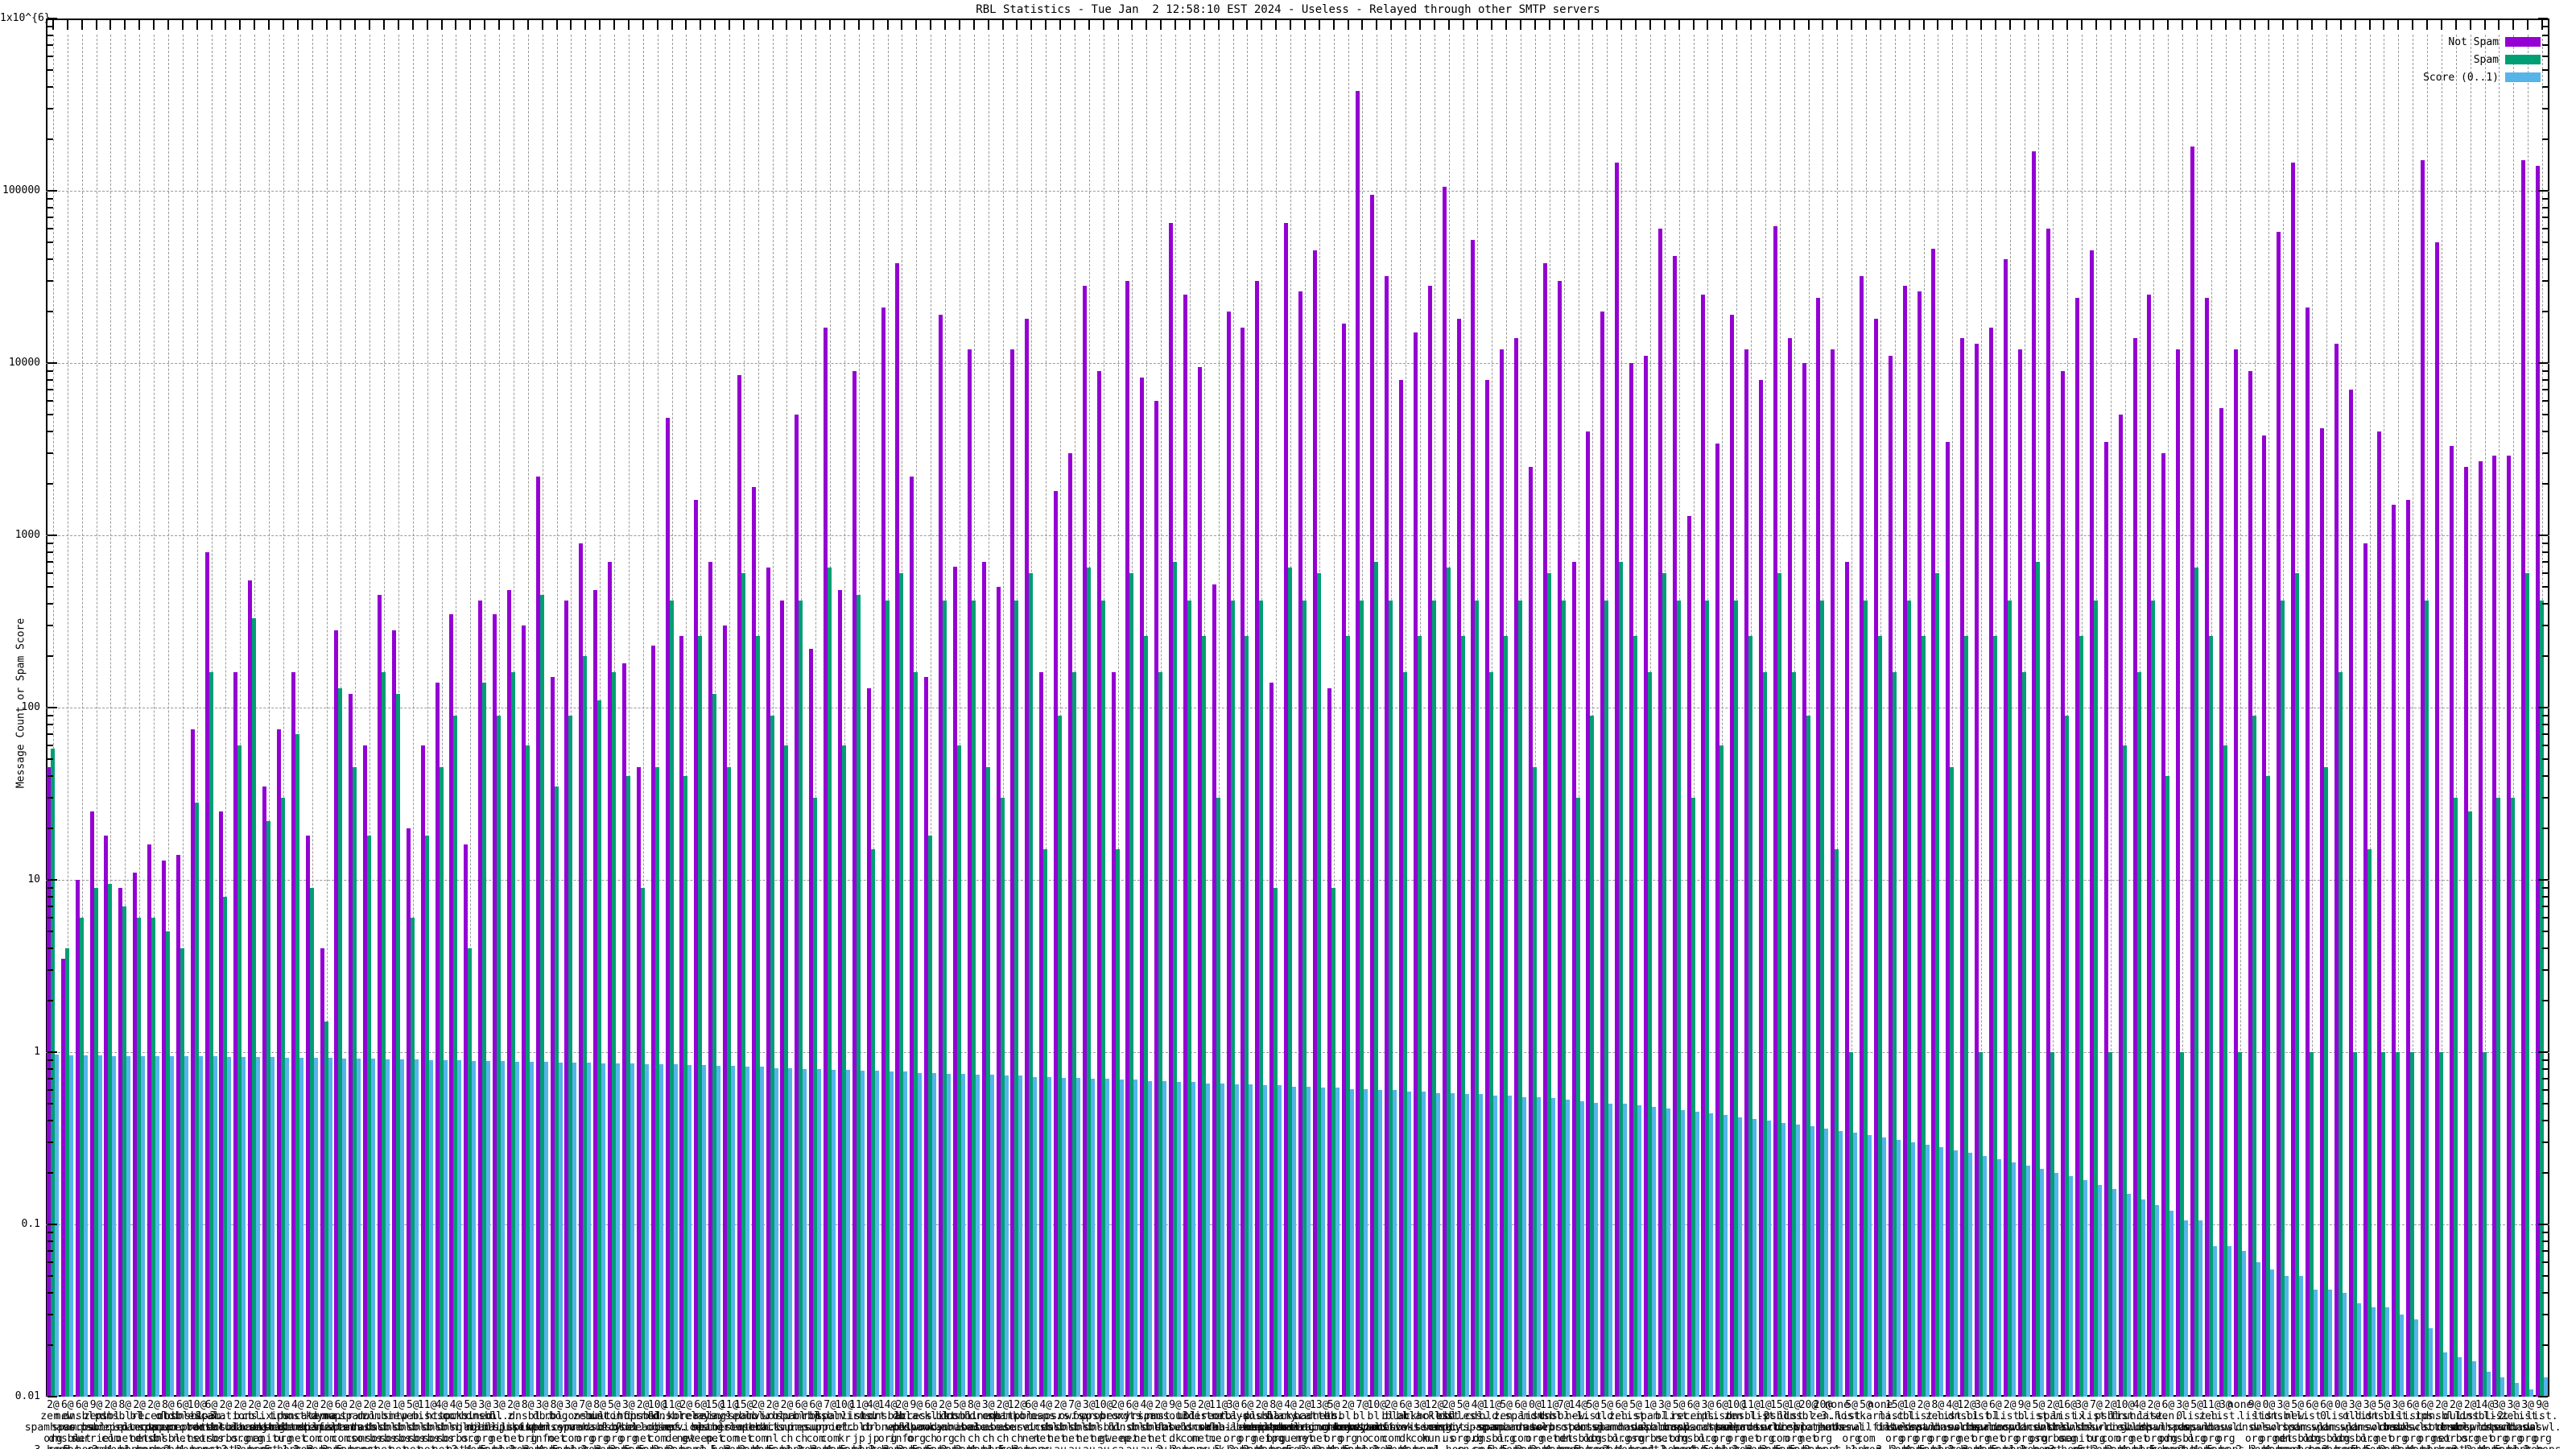 The image size is (2576, 1449). What do you see at coordinates (2542, 1424) in the screenshot?
I see `x-tick-label: 9@ list. dnswl. org 2 hops` at bounding box center [2542, 1424].